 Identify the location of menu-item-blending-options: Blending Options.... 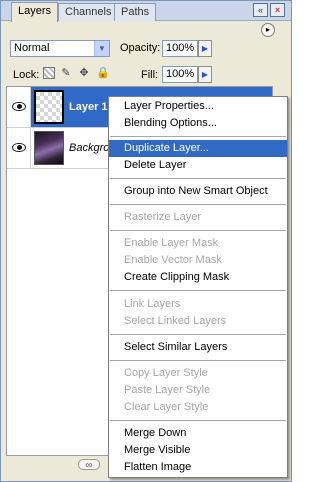
(198, 123).